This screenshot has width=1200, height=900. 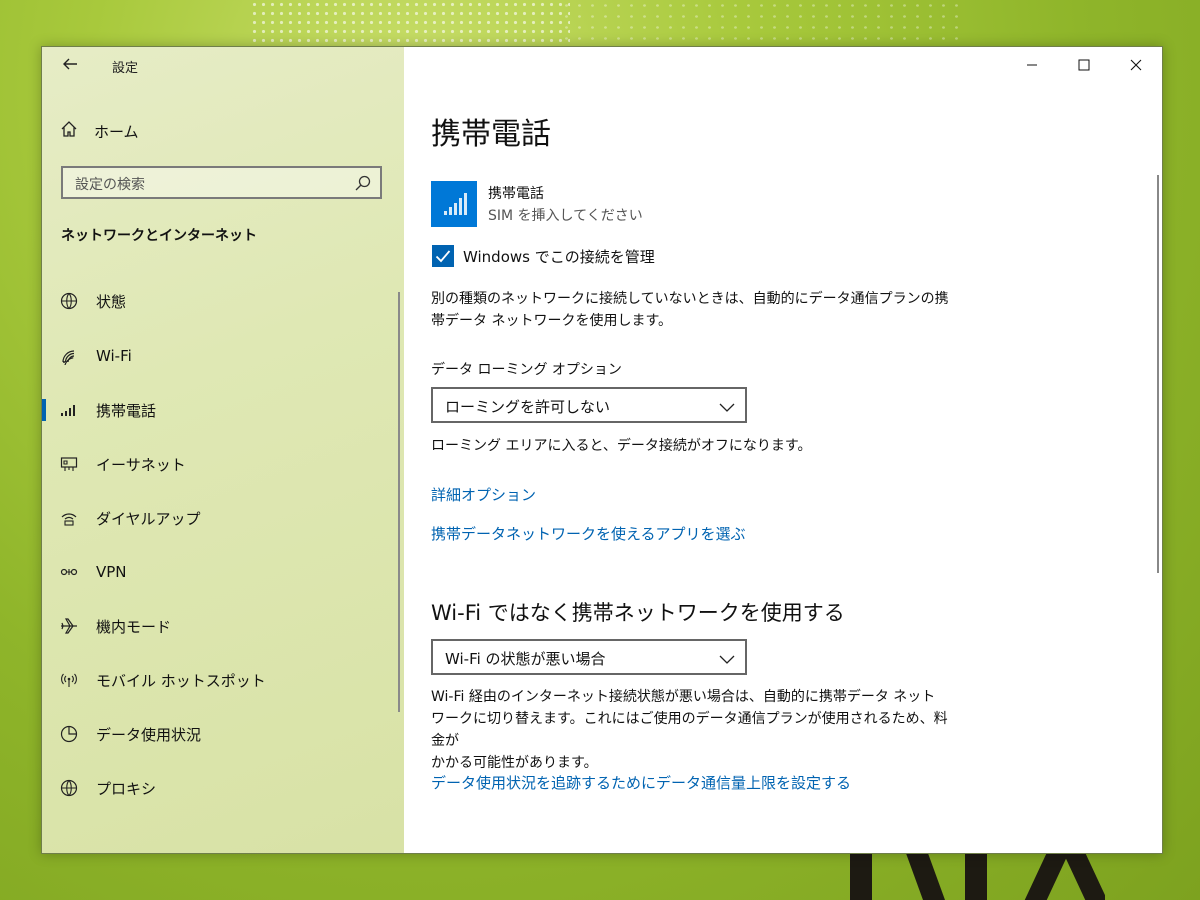 I want to click on close-button, so click(x=1136, y=65).